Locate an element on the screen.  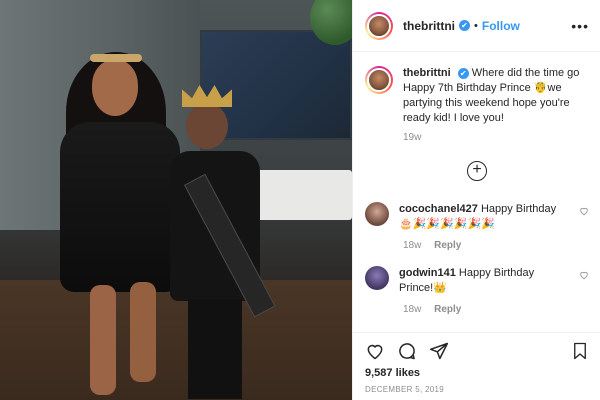
woman-dress is located at coordinates (120, 207).